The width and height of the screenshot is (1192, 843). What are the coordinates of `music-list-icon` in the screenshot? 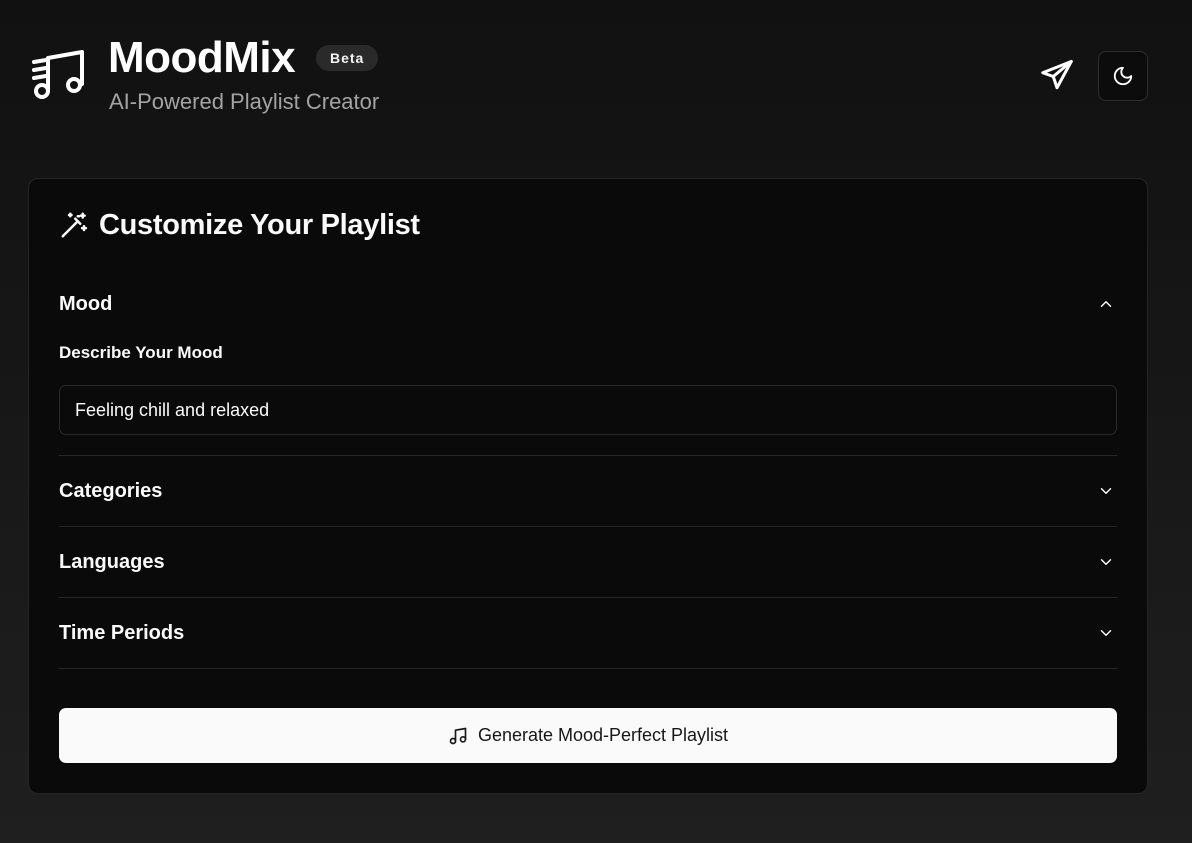 It's located at (58, 76).